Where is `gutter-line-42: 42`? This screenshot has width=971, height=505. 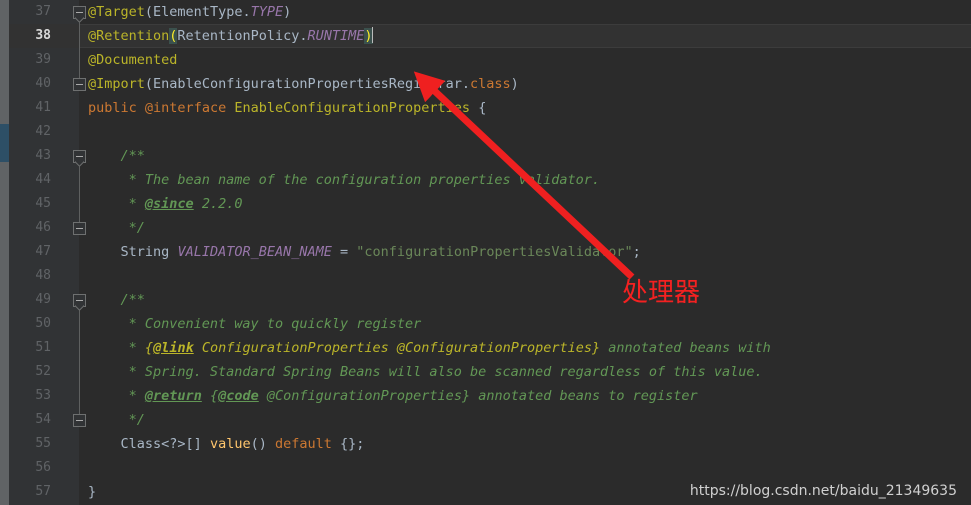 gutter-line-42: 42 is located at coordinates (44, 132).